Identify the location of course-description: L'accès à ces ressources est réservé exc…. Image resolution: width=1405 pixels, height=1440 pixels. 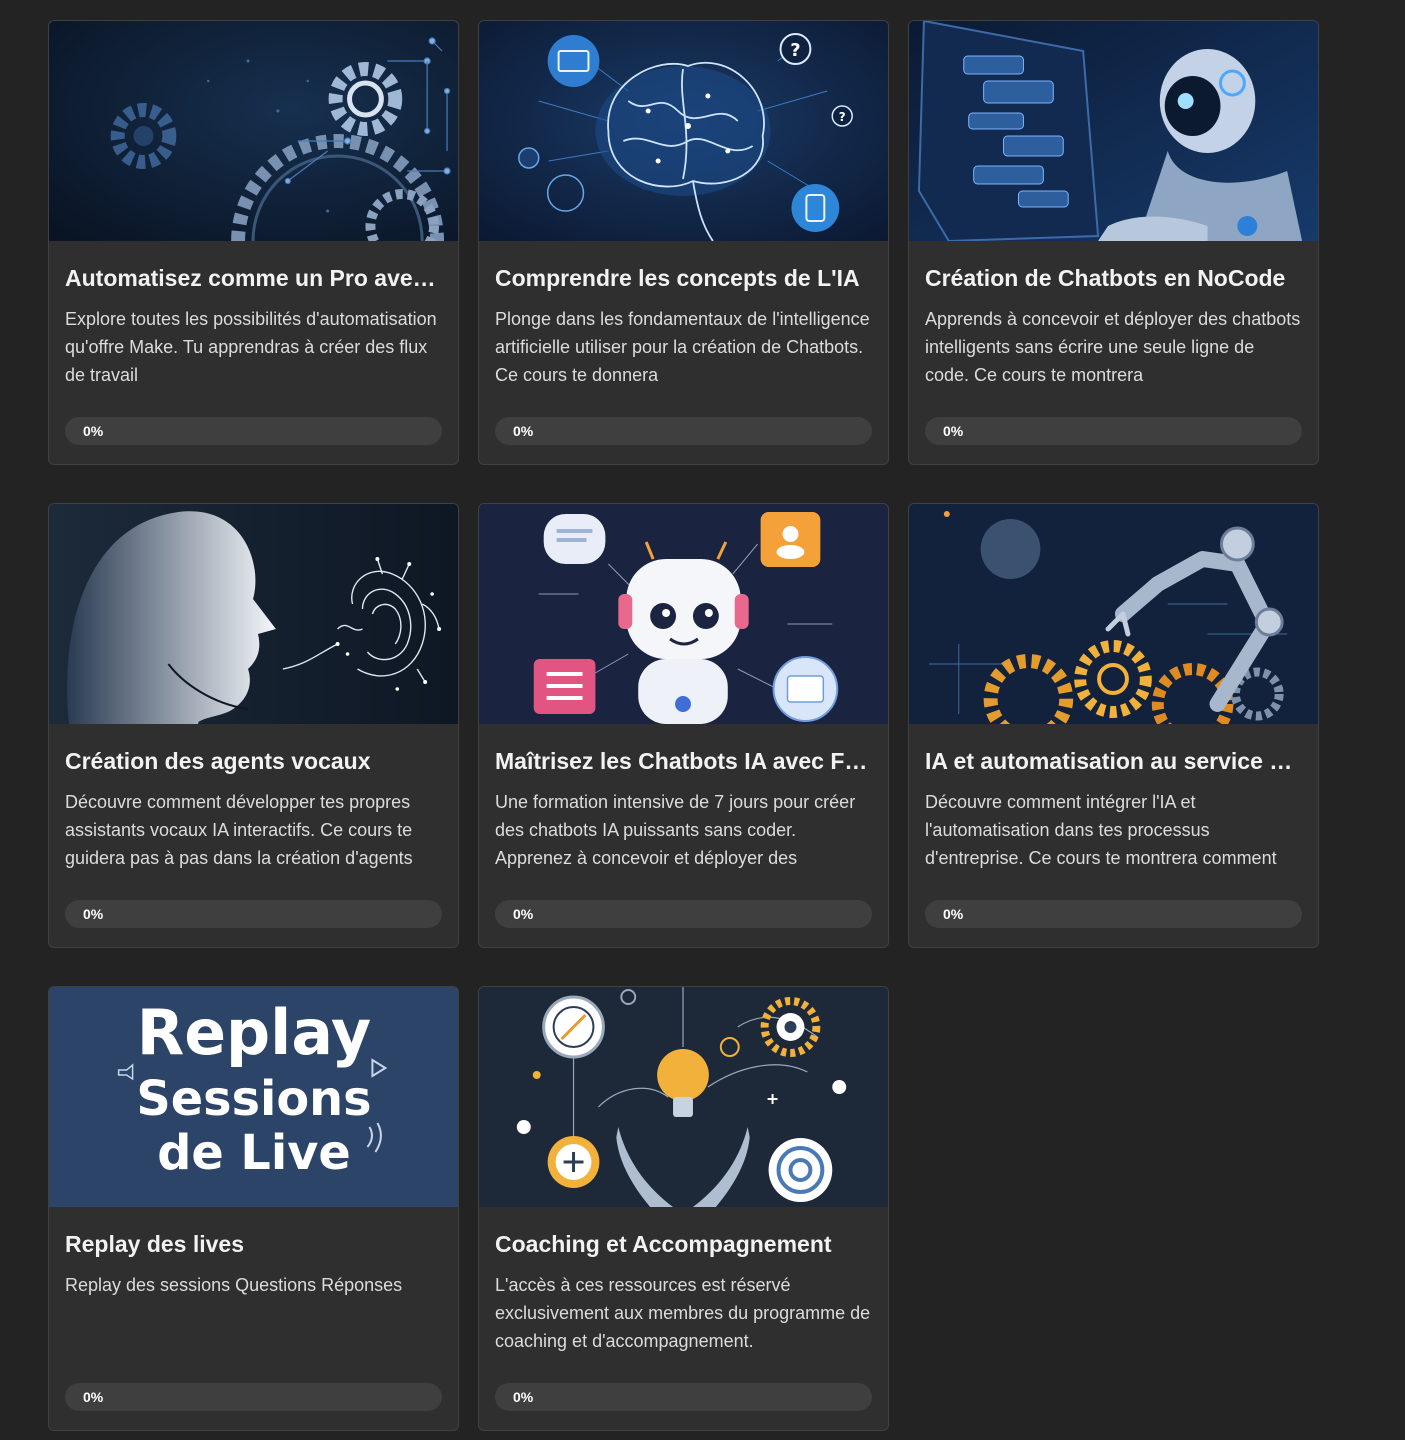
(683, 1313).